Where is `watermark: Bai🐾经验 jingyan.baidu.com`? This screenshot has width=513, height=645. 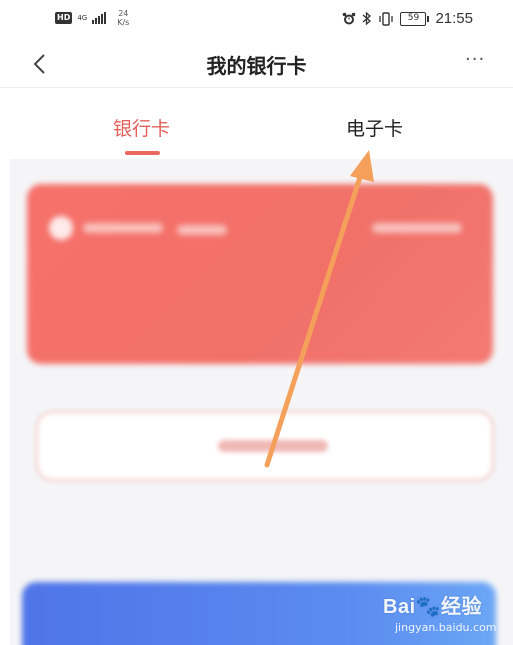
watermark: Bai🐾经验 jingyan.baidu.com is located at coordinates (443, 615).